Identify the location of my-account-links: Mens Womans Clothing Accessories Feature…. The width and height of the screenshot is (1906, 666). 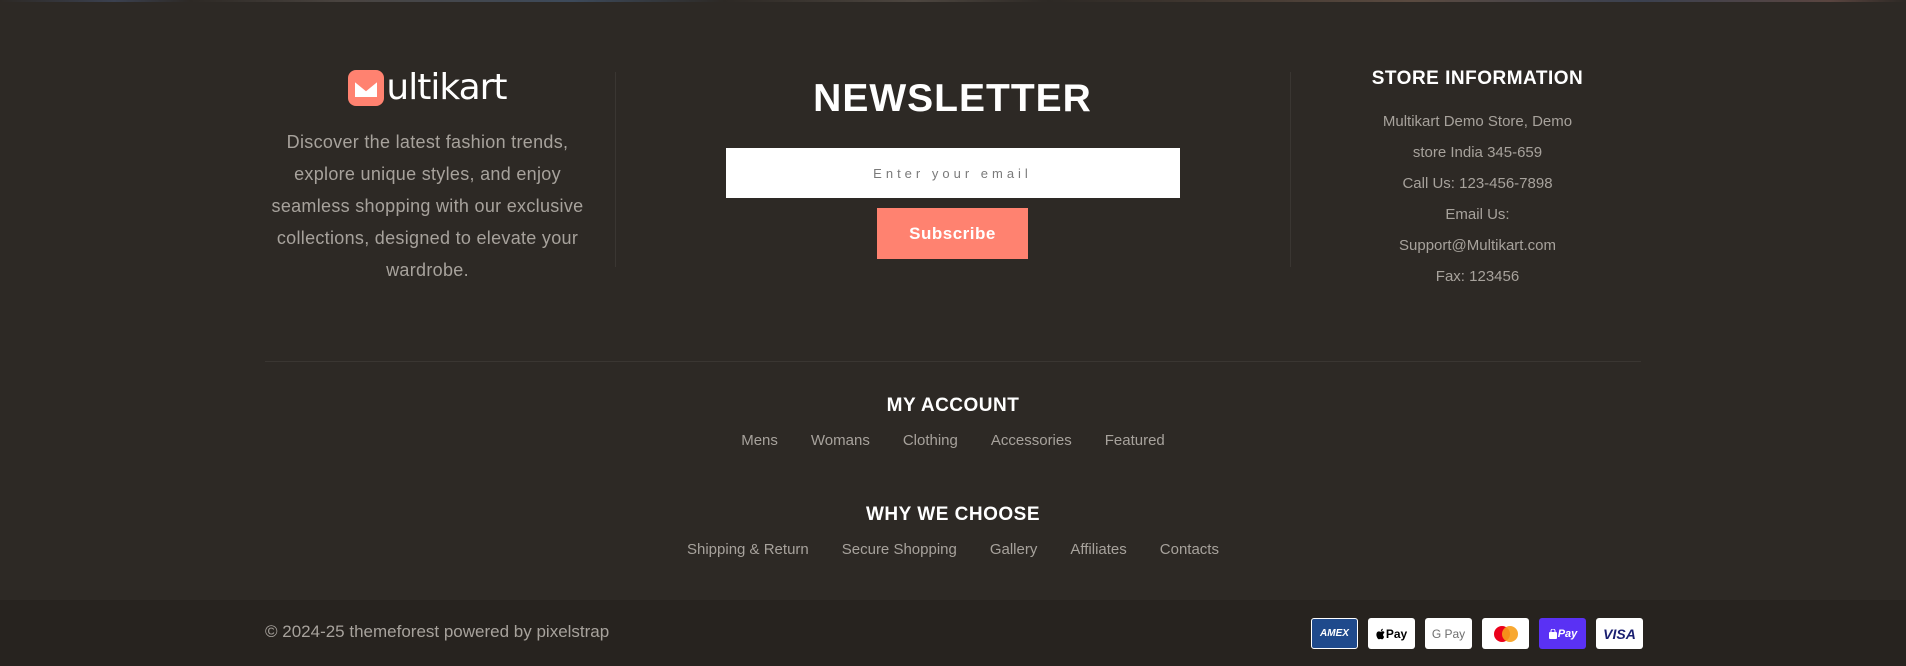
(953, 441).